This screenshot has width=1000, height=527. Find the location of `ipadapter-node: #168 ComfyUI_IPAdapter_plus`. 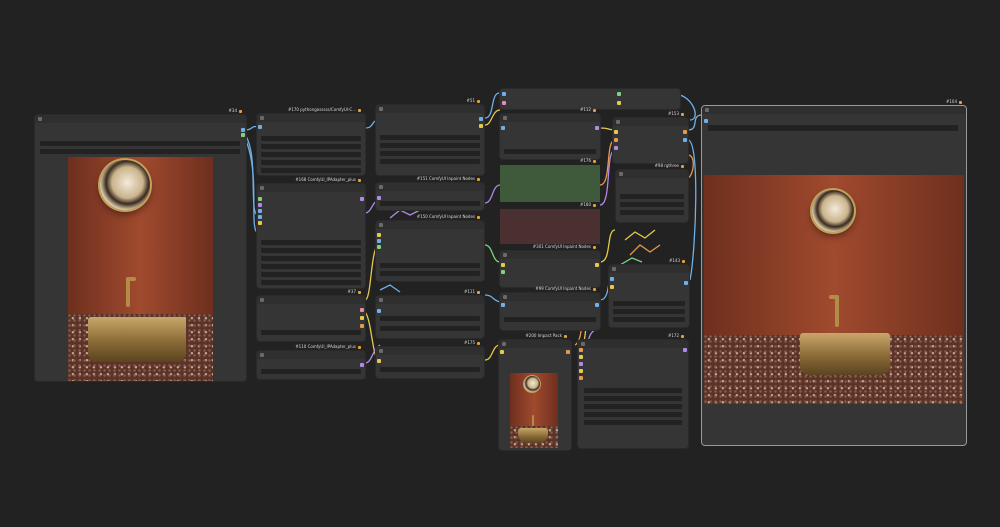

ipadapter-node: #168 ComfyUI_IPAdapter_plus is located at coordinates (311, 232).